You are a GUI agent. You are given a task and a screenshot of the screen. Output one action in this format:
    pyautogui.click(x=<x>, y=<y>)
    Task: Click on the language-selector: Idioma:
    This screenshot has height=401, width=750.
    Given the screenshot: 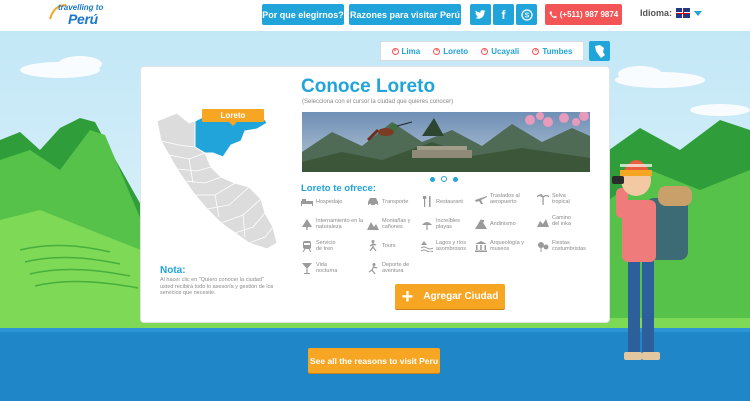 What is the action you would take?
    pyautogui.click(x=671, y=13)
    